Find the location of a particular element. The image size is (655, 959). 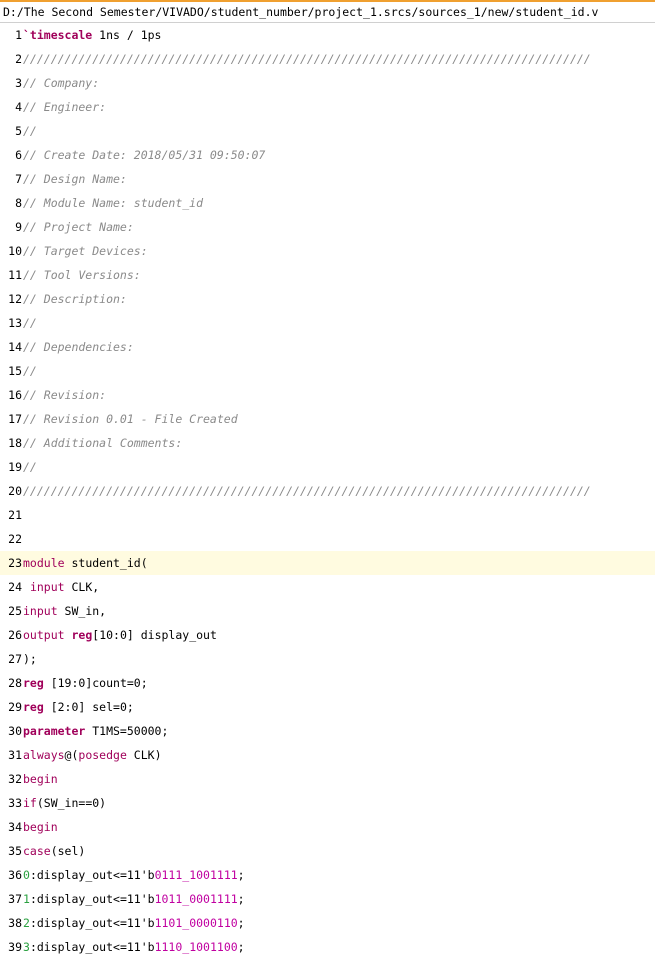

code-token: 3 is located at coordinates (26, 947).